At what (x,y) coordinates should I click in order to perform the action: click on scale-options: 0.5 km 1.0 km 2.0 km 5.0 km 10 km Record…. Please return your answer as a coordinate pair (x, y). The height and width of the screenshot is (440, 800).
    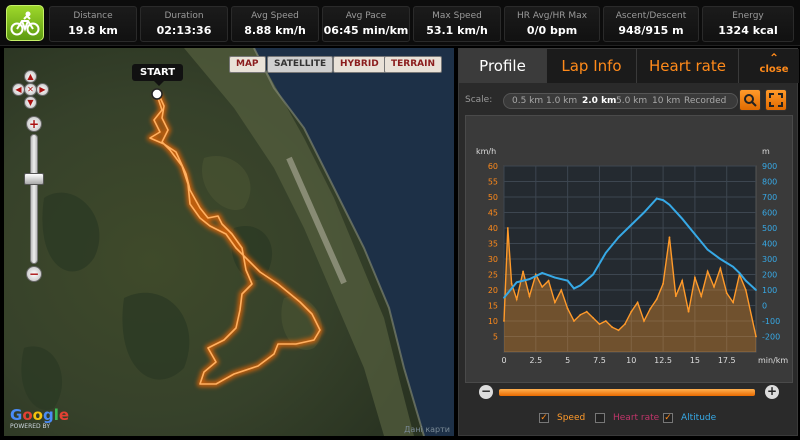
    Looking at the image, I should click on (620, 101).